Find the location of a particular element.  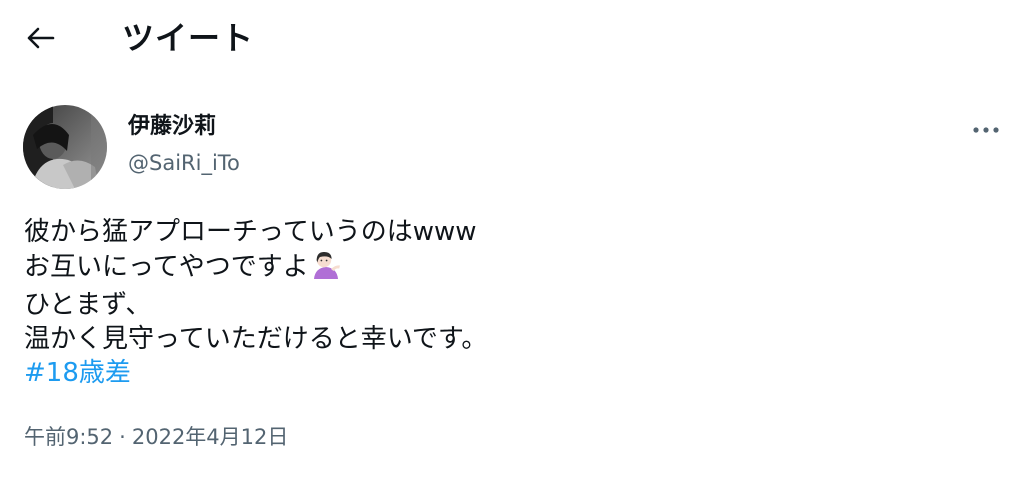

tweet-timestamp: 午前9:52 · 2022年4月12日 is located at coordinates (156, 437).